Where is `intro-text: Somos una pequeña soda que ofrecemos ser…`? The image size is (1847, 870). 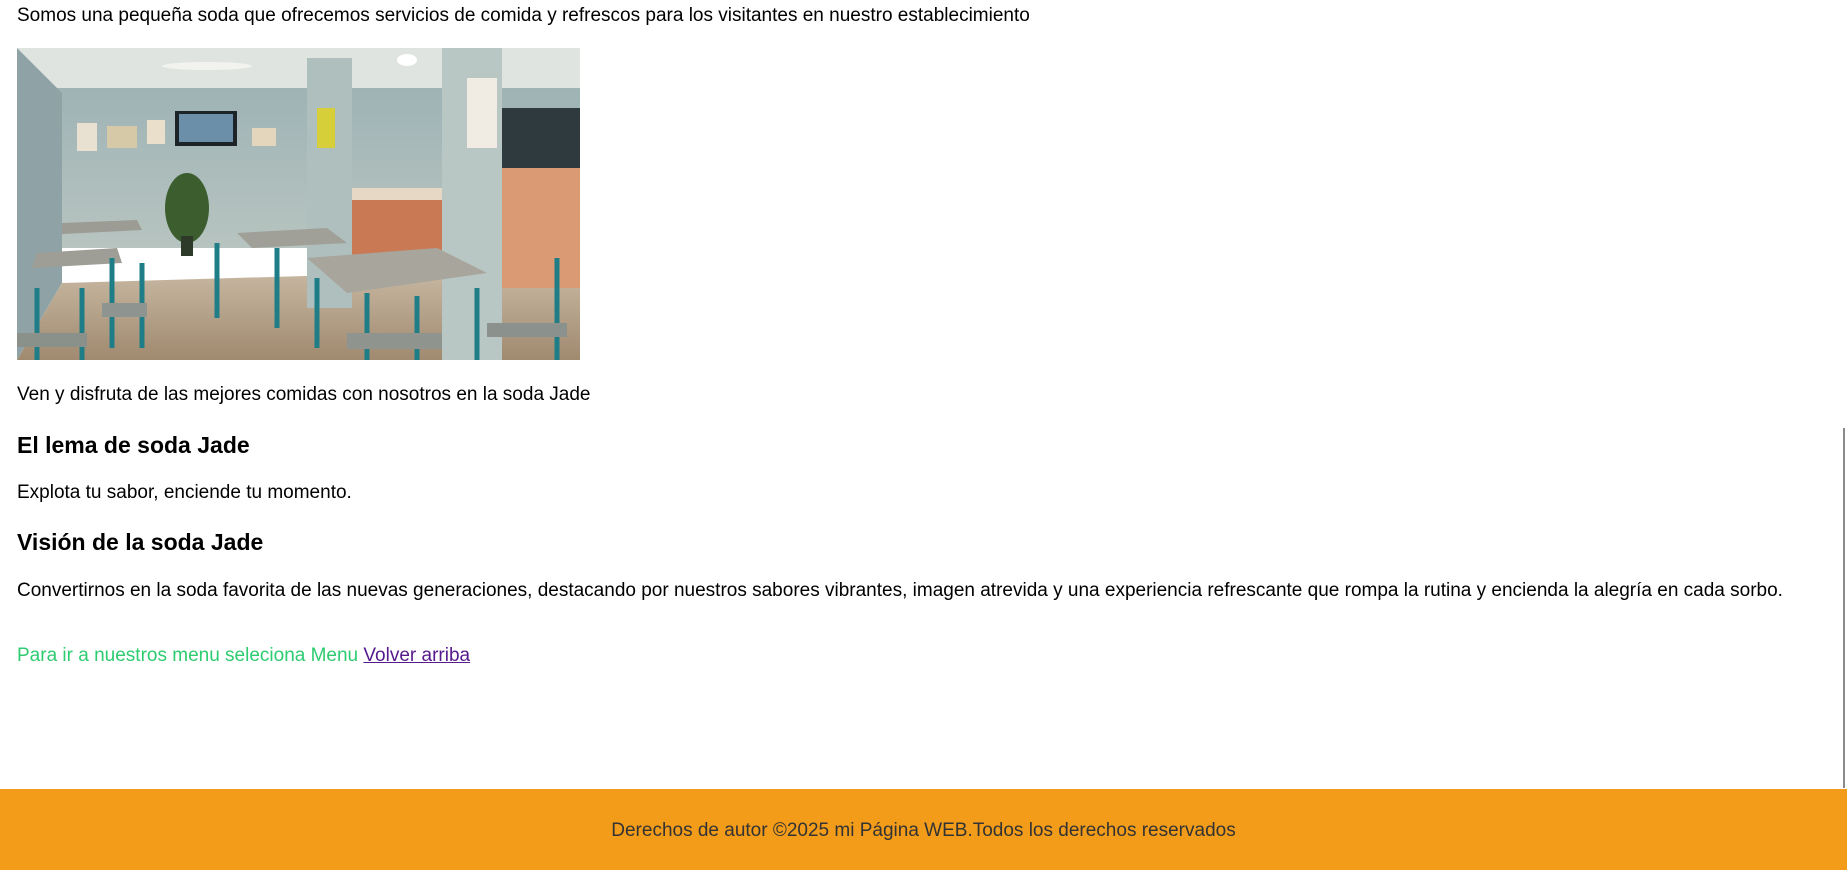 intro-text: Somos una pequeña soda que ofrecemos ser… is located at coordinates (523, 15).